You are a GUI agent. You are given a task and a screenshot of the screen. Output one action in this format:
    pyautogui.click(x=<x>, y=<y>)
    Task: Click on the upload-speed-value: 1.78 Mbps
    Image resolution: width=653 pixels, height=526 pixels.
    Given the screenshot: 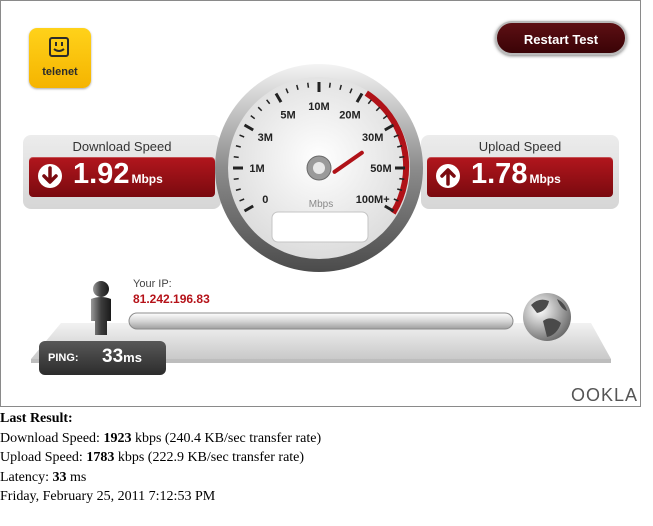 What is the action you would take?
    pyautogui.click(x=516, y=174)
    